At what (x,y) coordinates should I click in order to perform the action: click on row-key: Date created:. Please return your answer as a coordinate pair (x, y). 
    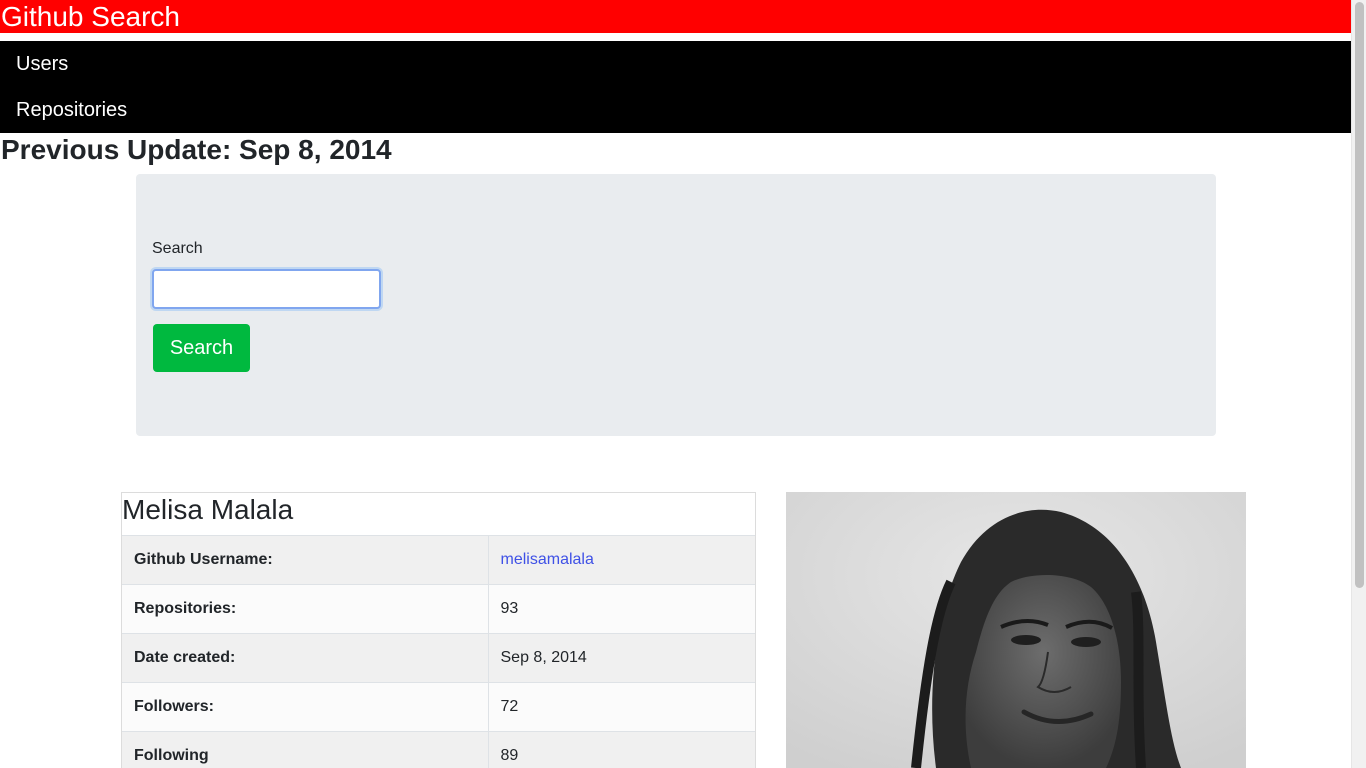
    Looking at the image, I should click on (305, 658).